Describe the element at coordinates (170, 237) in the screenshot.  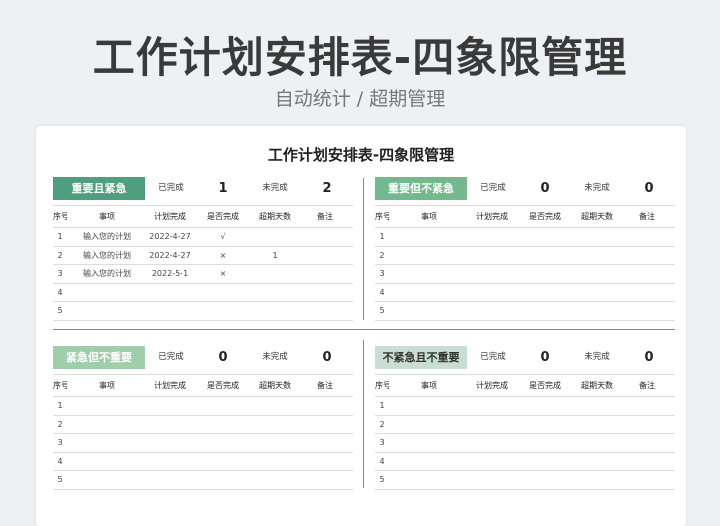
I see `table-cell: 2022-4-27` at that location.